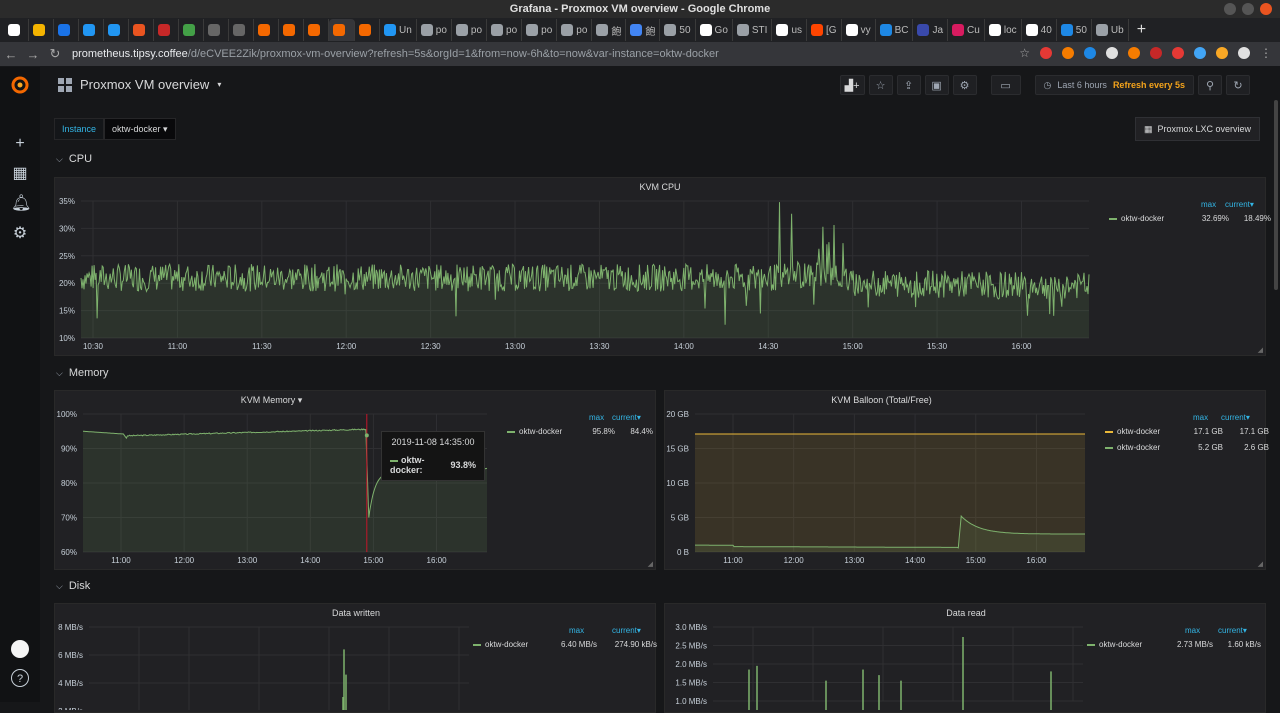 The image size is (1280, 713). Describe the element at coordinates (265, 665) in the screenshot. I see `data-written-graph: 8 MB/s6 MB/s4 MB/s2 MB/s0 B/s` at that location.